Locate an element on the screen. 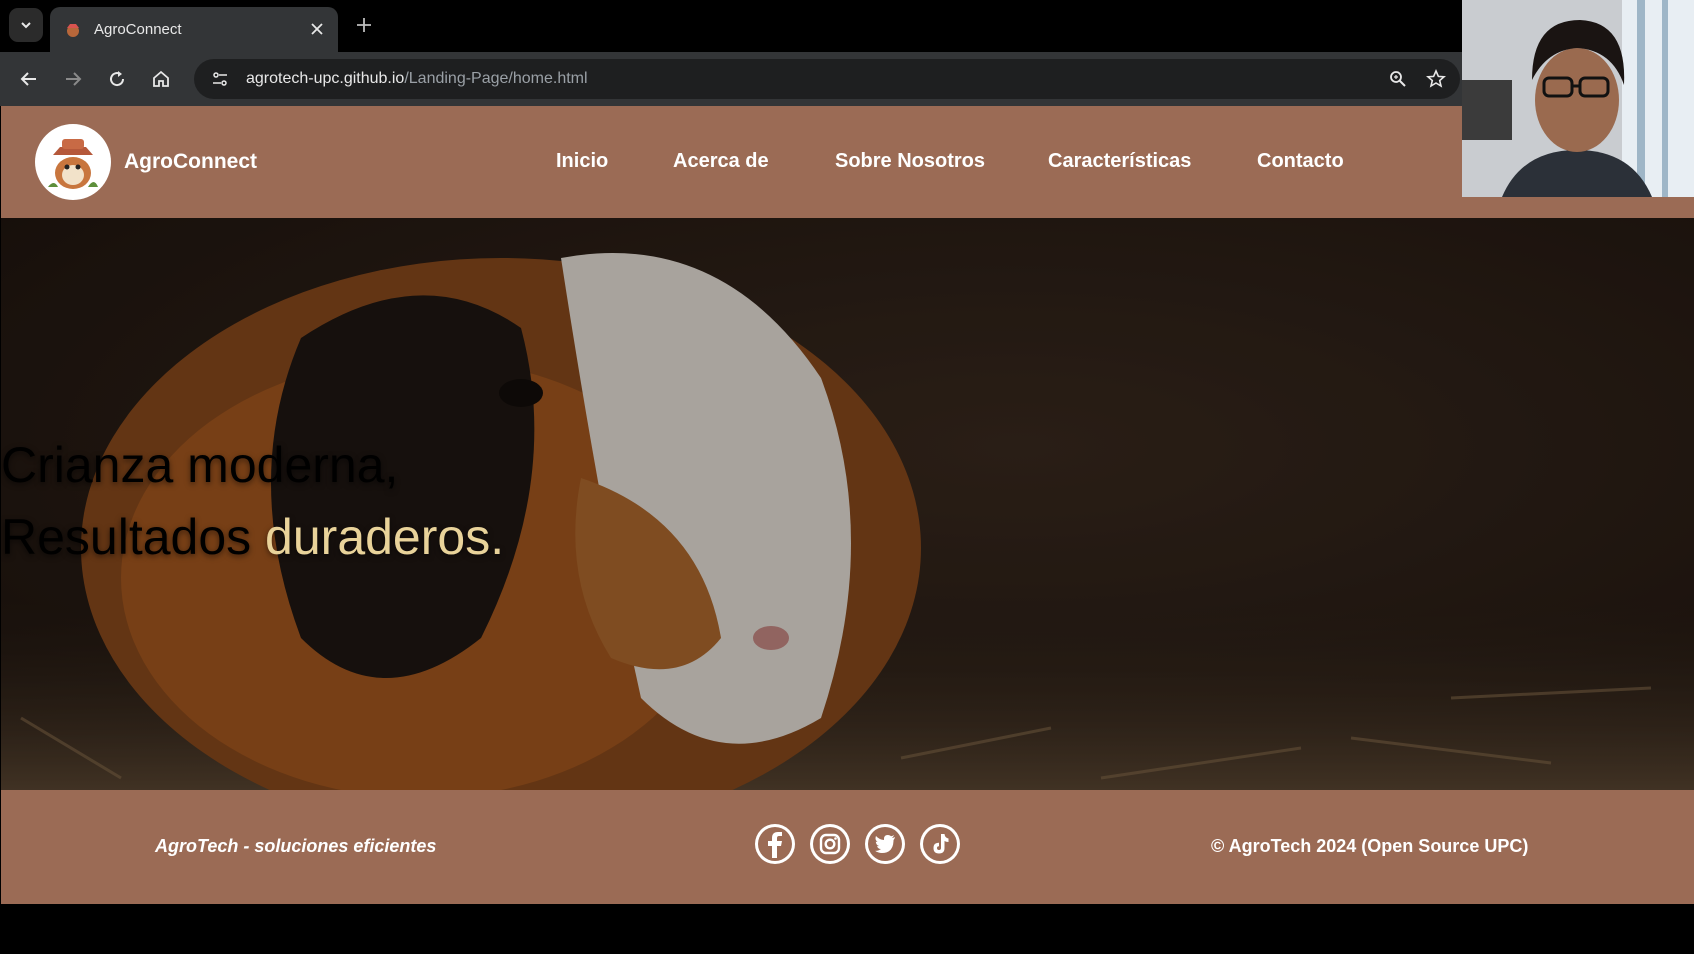  hero-headline-line2: Resultados duraderos. is located at coordinates (847, 537).